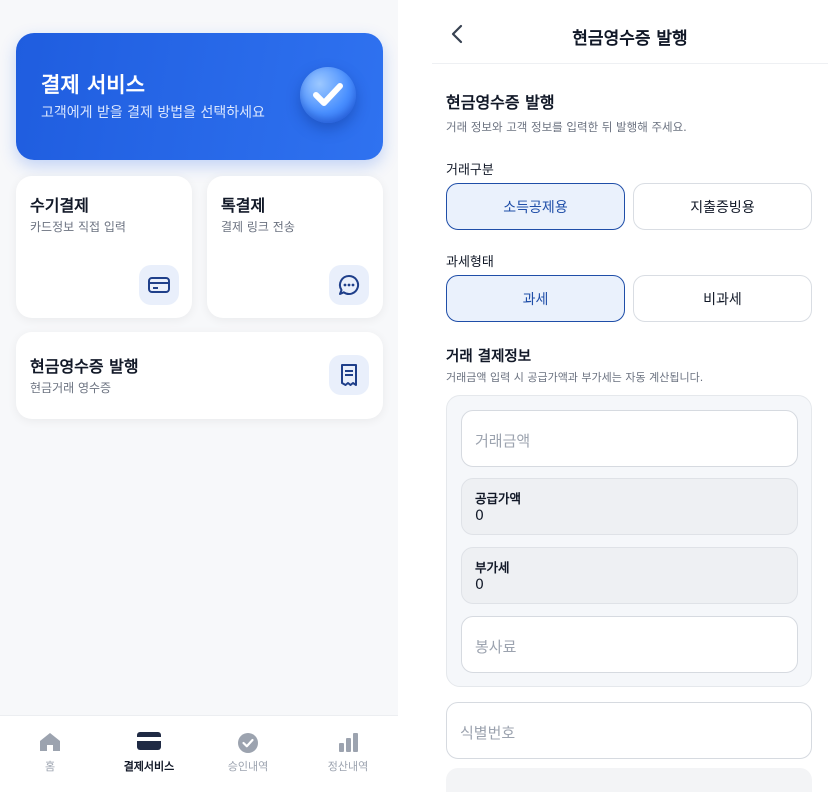 This screenshot has width=828, height=792. What do you see at coordinates (243, 205) in the screenshot?
I see `card-title: 톡결제` at bounding box center [243, 205].